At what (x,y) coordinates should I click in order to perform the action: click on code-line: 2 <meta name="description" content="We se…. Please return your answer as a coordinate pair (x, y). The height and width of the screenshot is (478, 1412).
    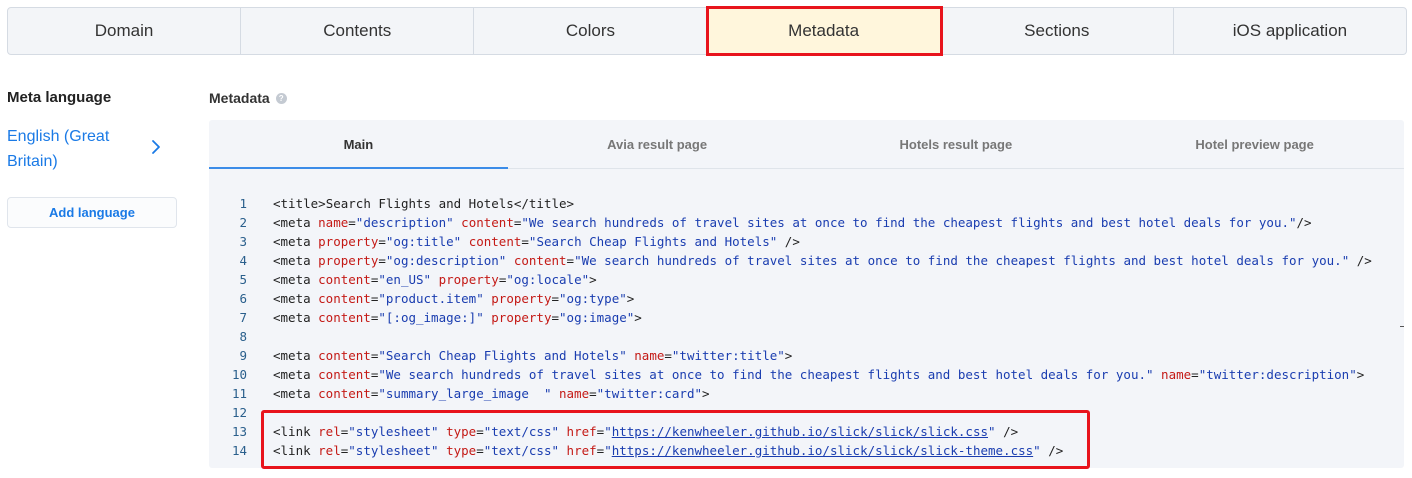
    Looking at the image, I should click on (806, 222).